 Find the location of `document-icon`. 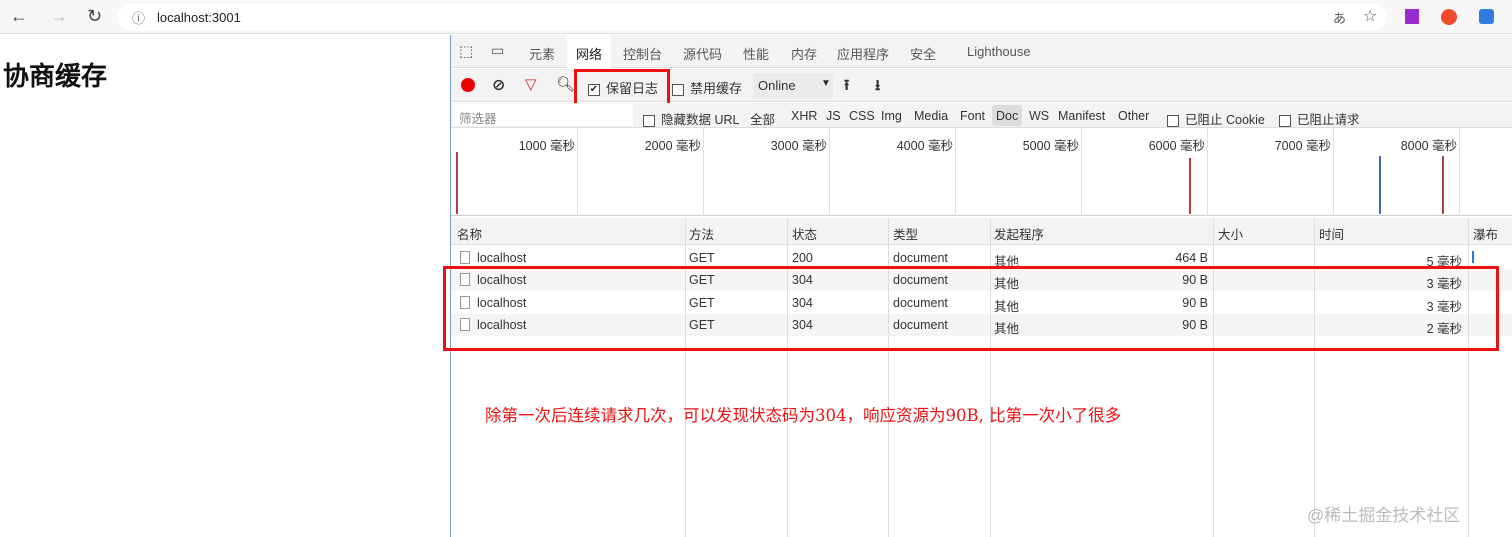

document-icon is located at coordinates (465, 257).